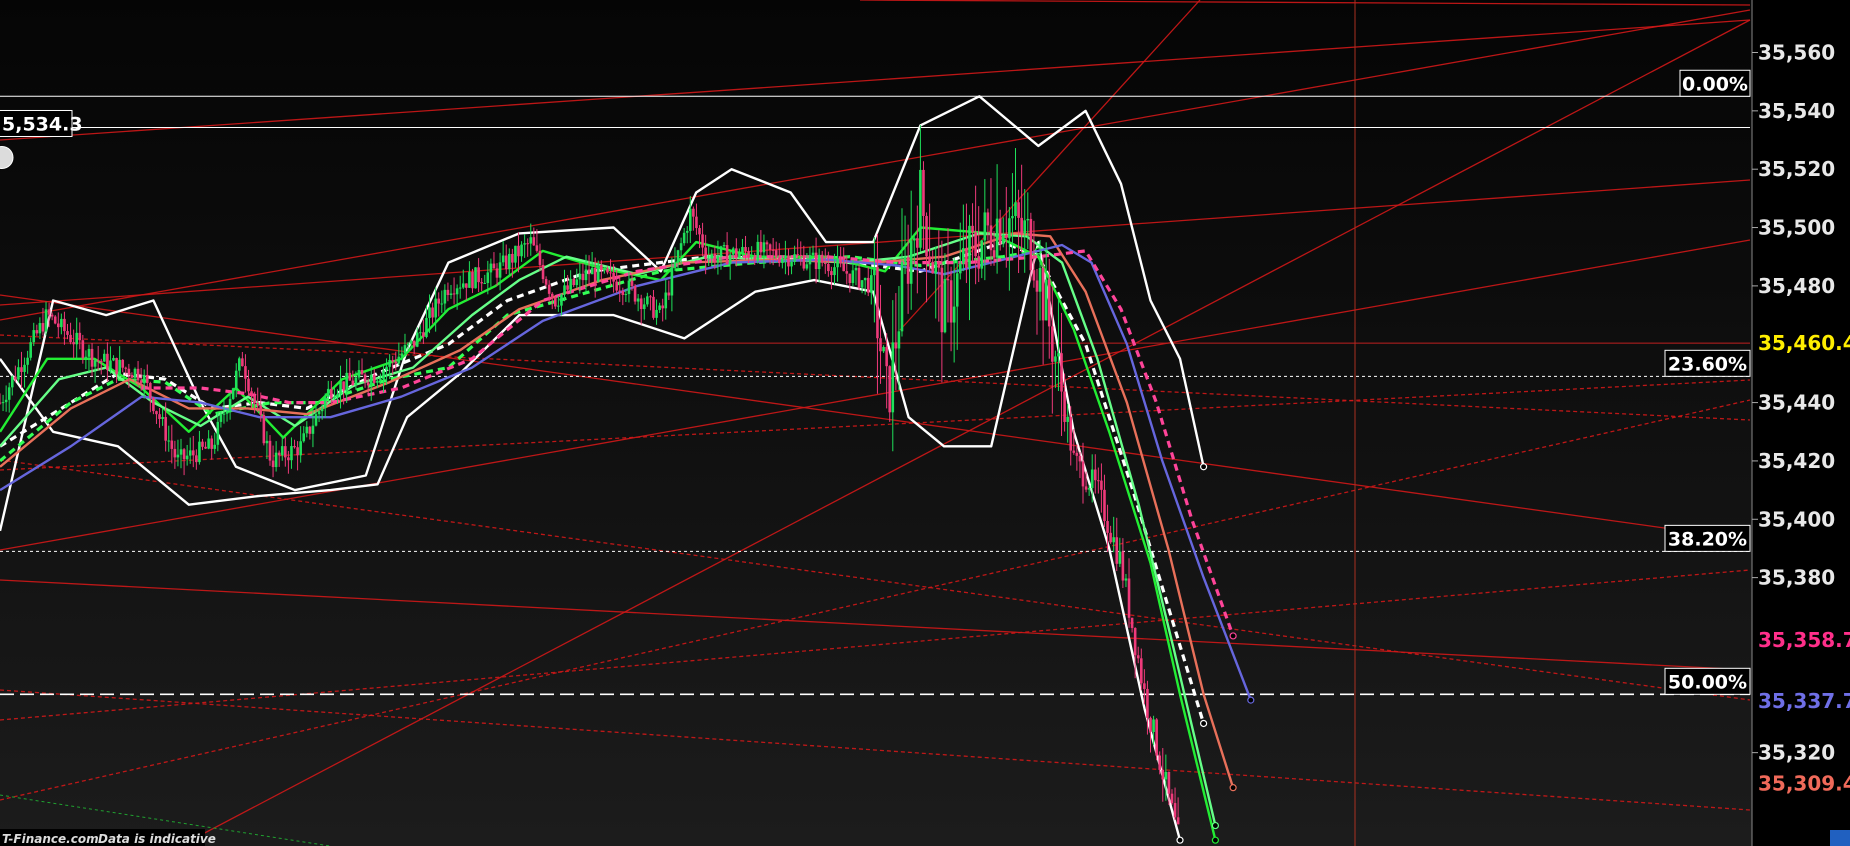  I want to click on footer-note: Data is indicative, so click(157, 839).